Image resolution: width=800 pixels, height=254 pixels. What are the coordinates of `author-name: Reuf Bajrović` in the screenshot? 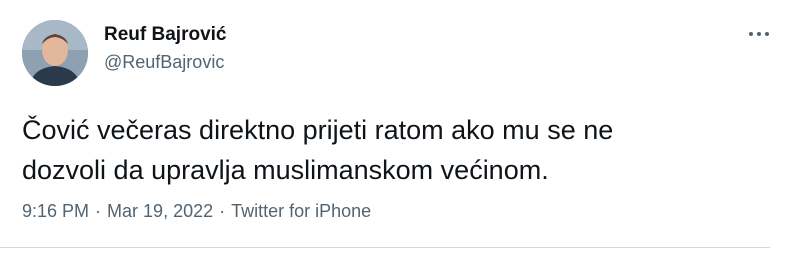 It's located at (165, 35).